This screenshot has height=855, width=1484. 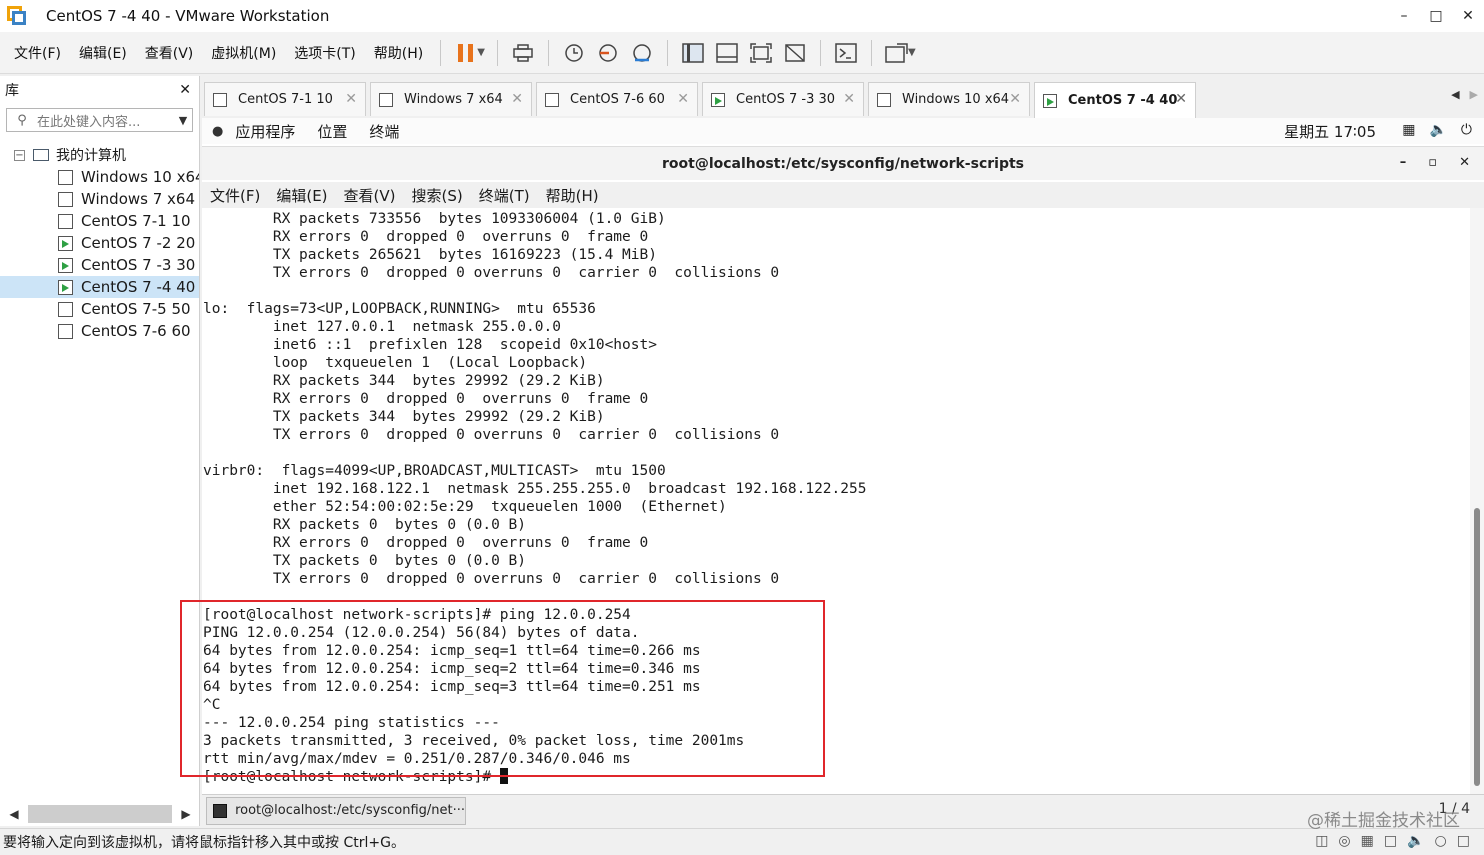 What do you see at coordinates (426, 237) in the screenshot?
I see `terminal-line: RX errors 0 dropped 0 overruns 0 frame 0` at bounding box center [426, 237].